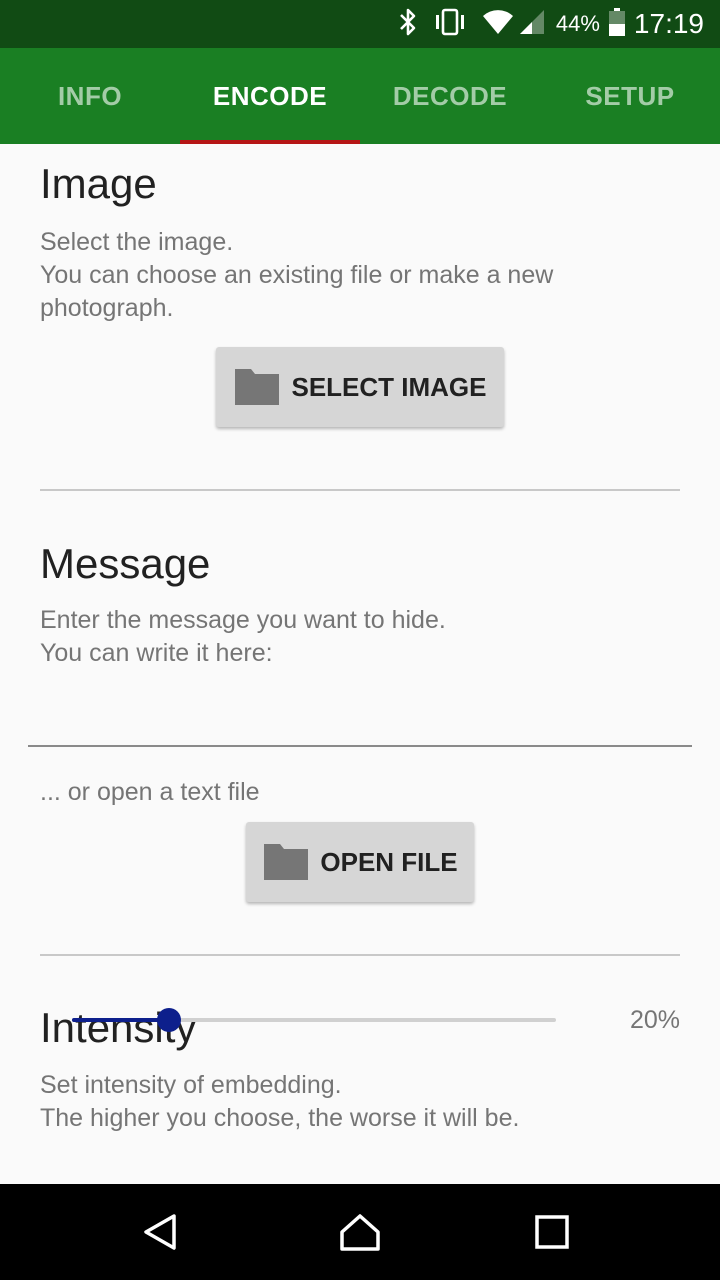 Image resolution: width=720 pixels, height=1280 pixels. Describe the element at coordinates (654, 1020) in the screenshot. I see `intensity-value: 20%` at that location.